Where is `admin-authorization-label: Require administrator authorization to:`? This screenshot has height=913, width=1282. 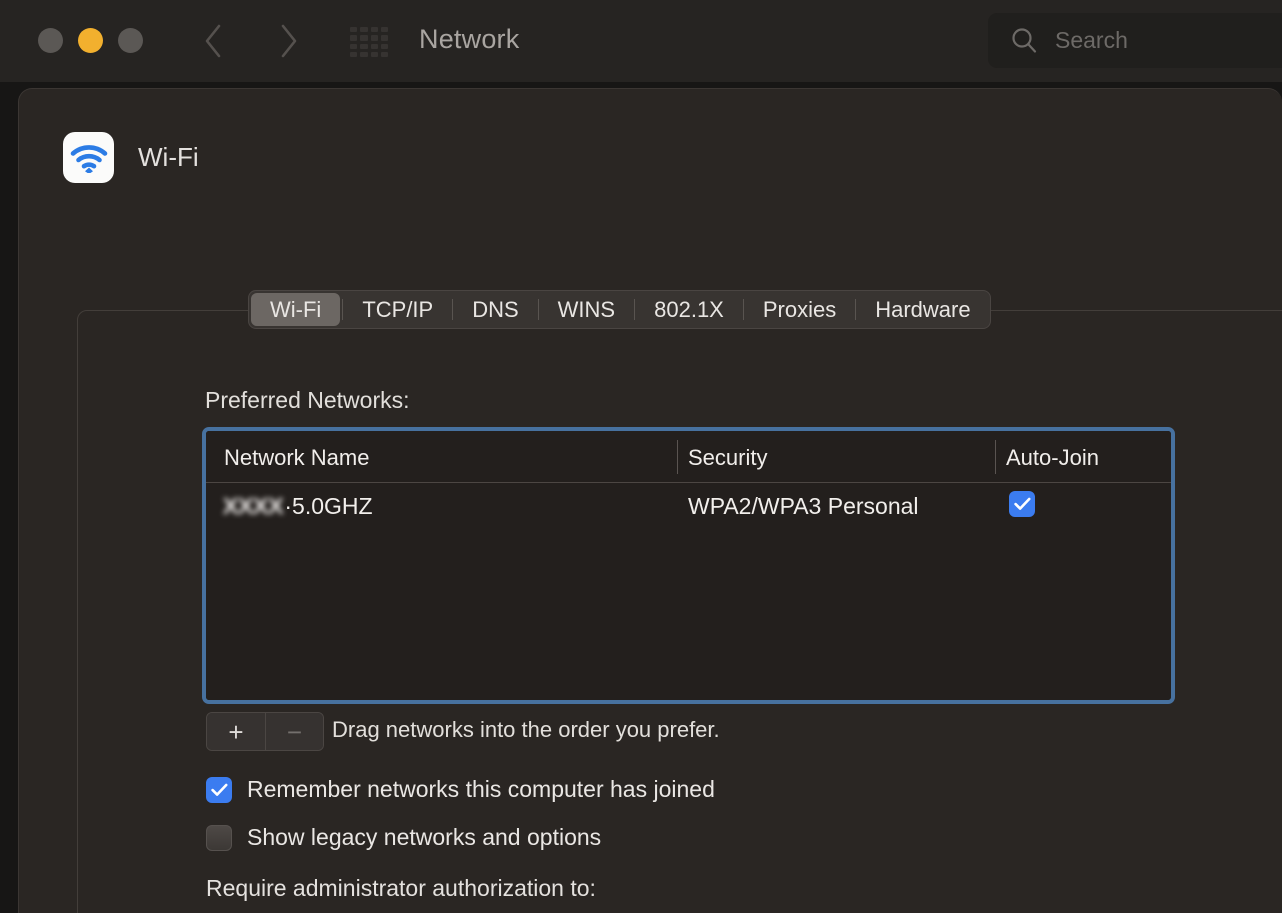
admin-authorization-label: Require administrator authorization to: is located at coordinates (401, 888).